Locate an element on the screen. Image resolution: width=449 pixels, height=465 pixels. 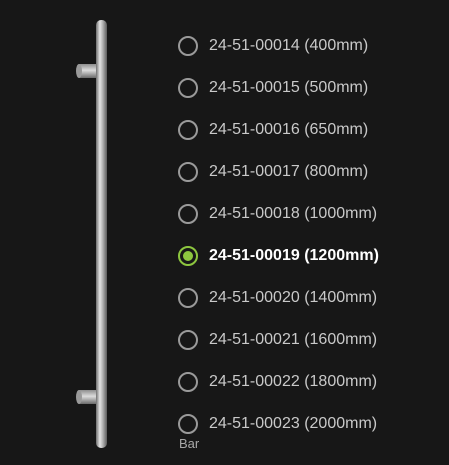
size-option: 24-51-00022 (1800mm) is located at coordinates (308, 382).